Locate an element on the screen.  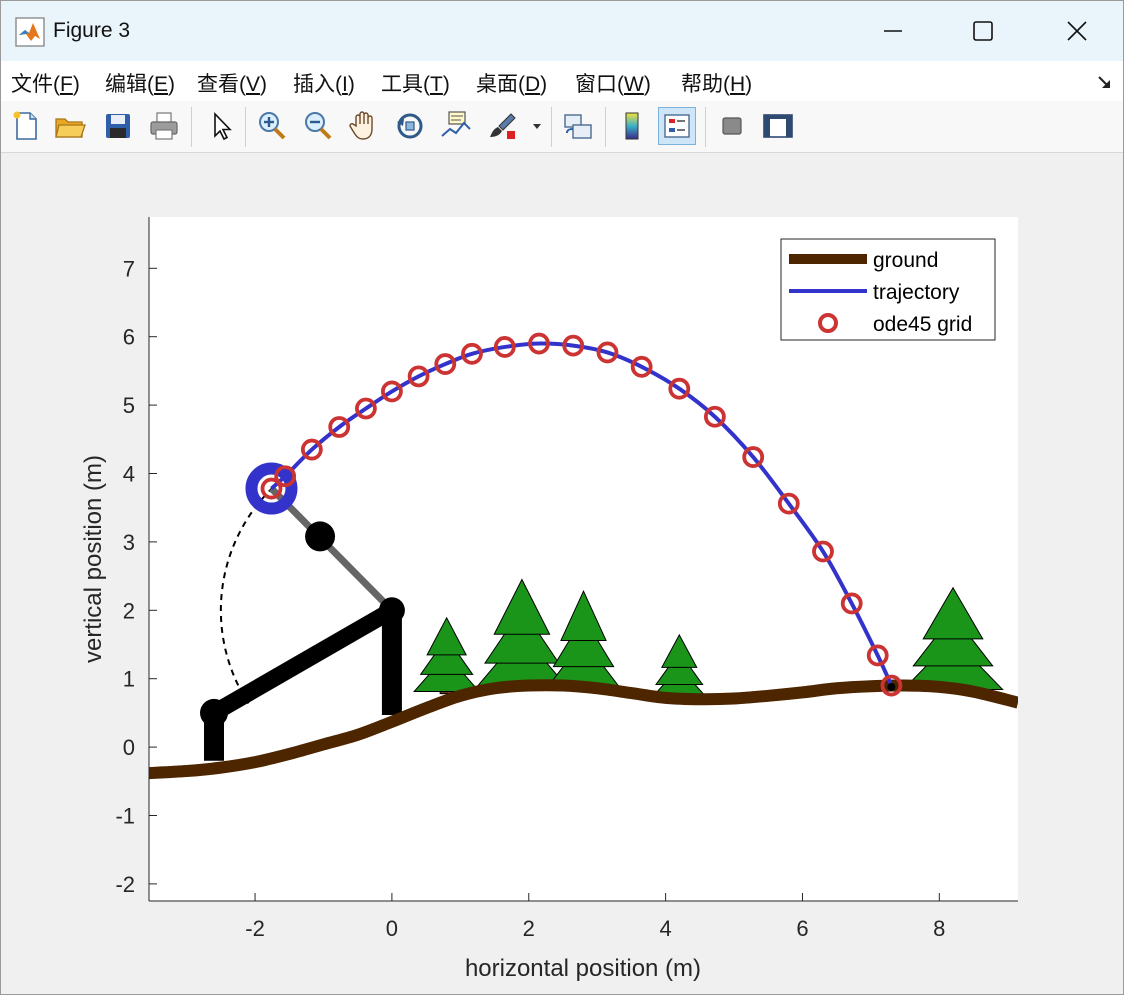
hide-plot-tools-icon is located at coordinates (732, 126).